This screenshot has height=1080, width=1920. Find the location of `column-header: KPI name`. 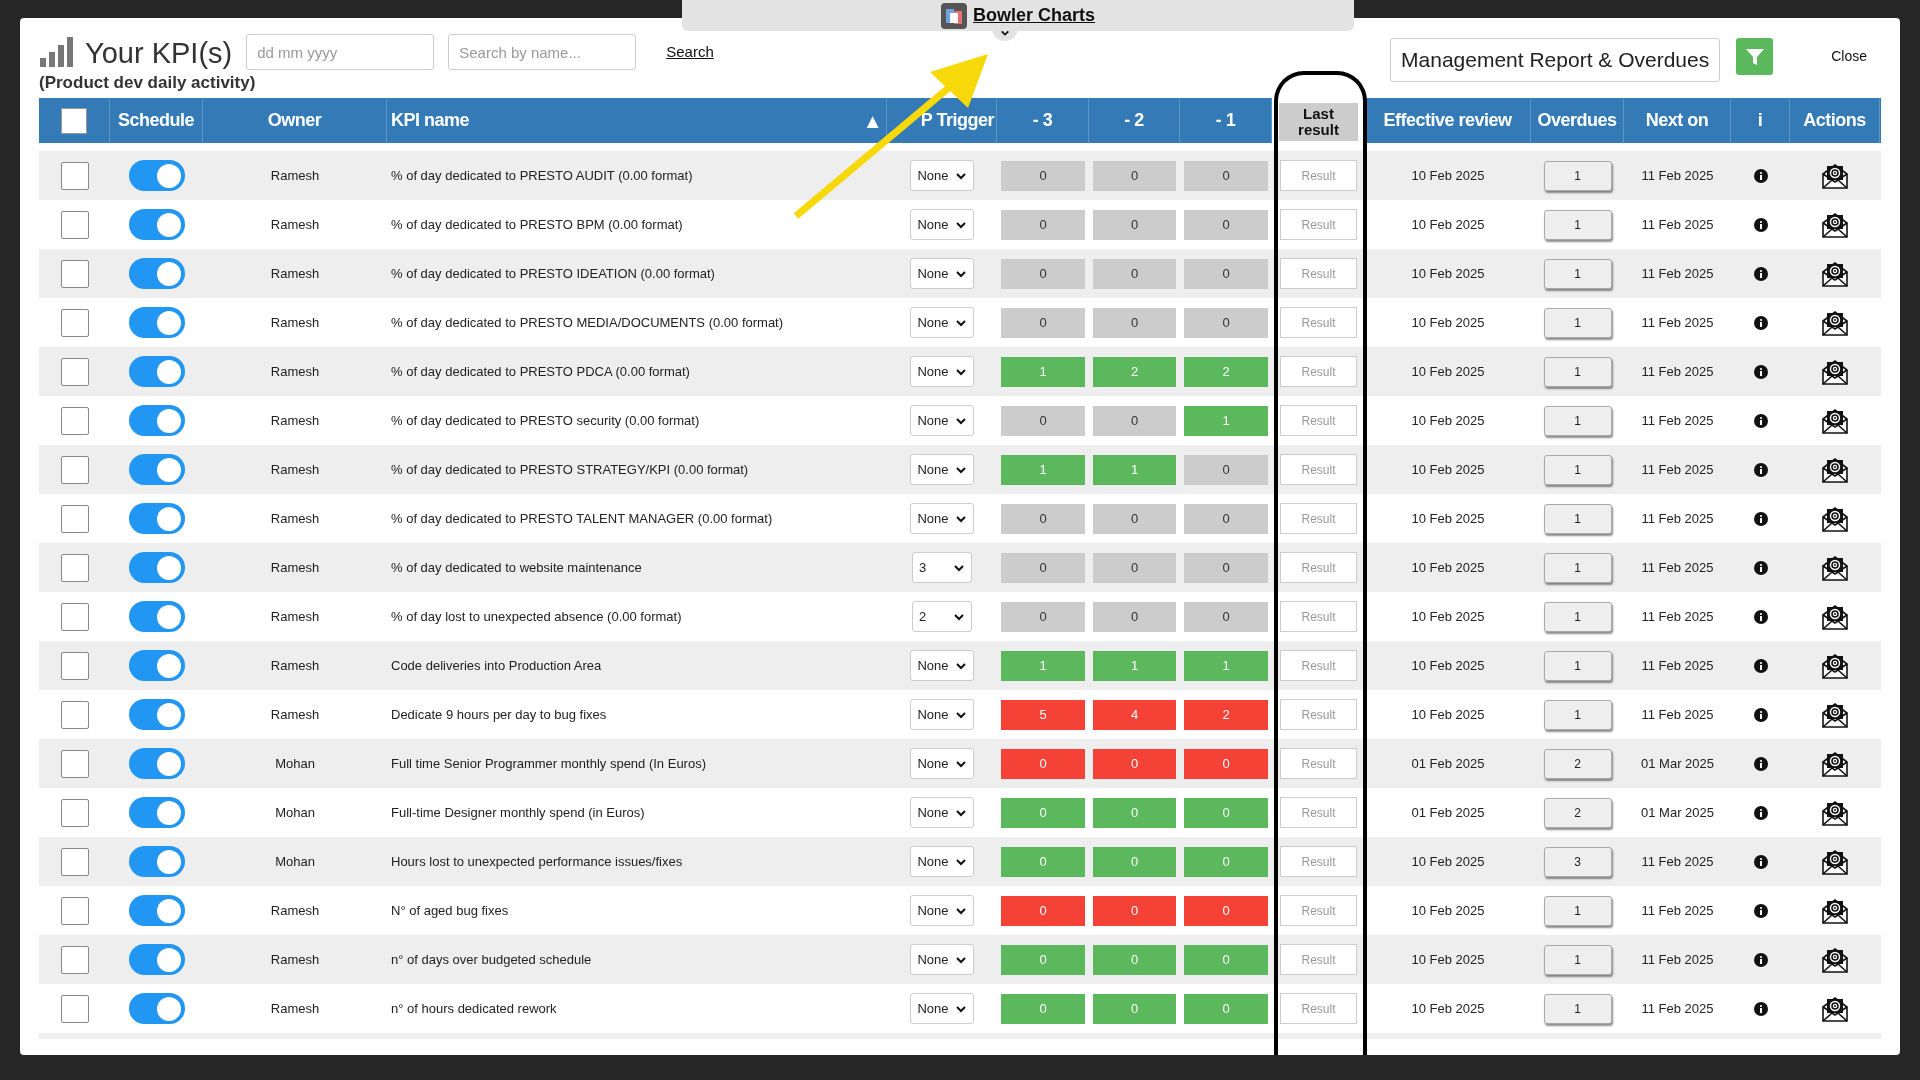

column-header: KPI name is located at coordinates (430, 120).